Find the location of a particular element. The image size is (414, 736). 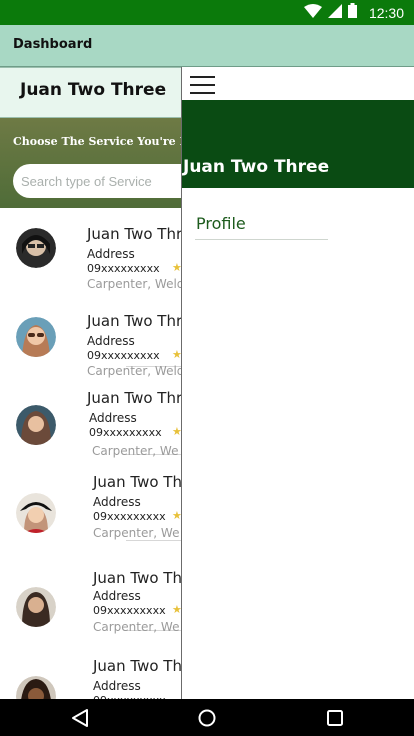

home-icon is located at coordinates (207, 717).